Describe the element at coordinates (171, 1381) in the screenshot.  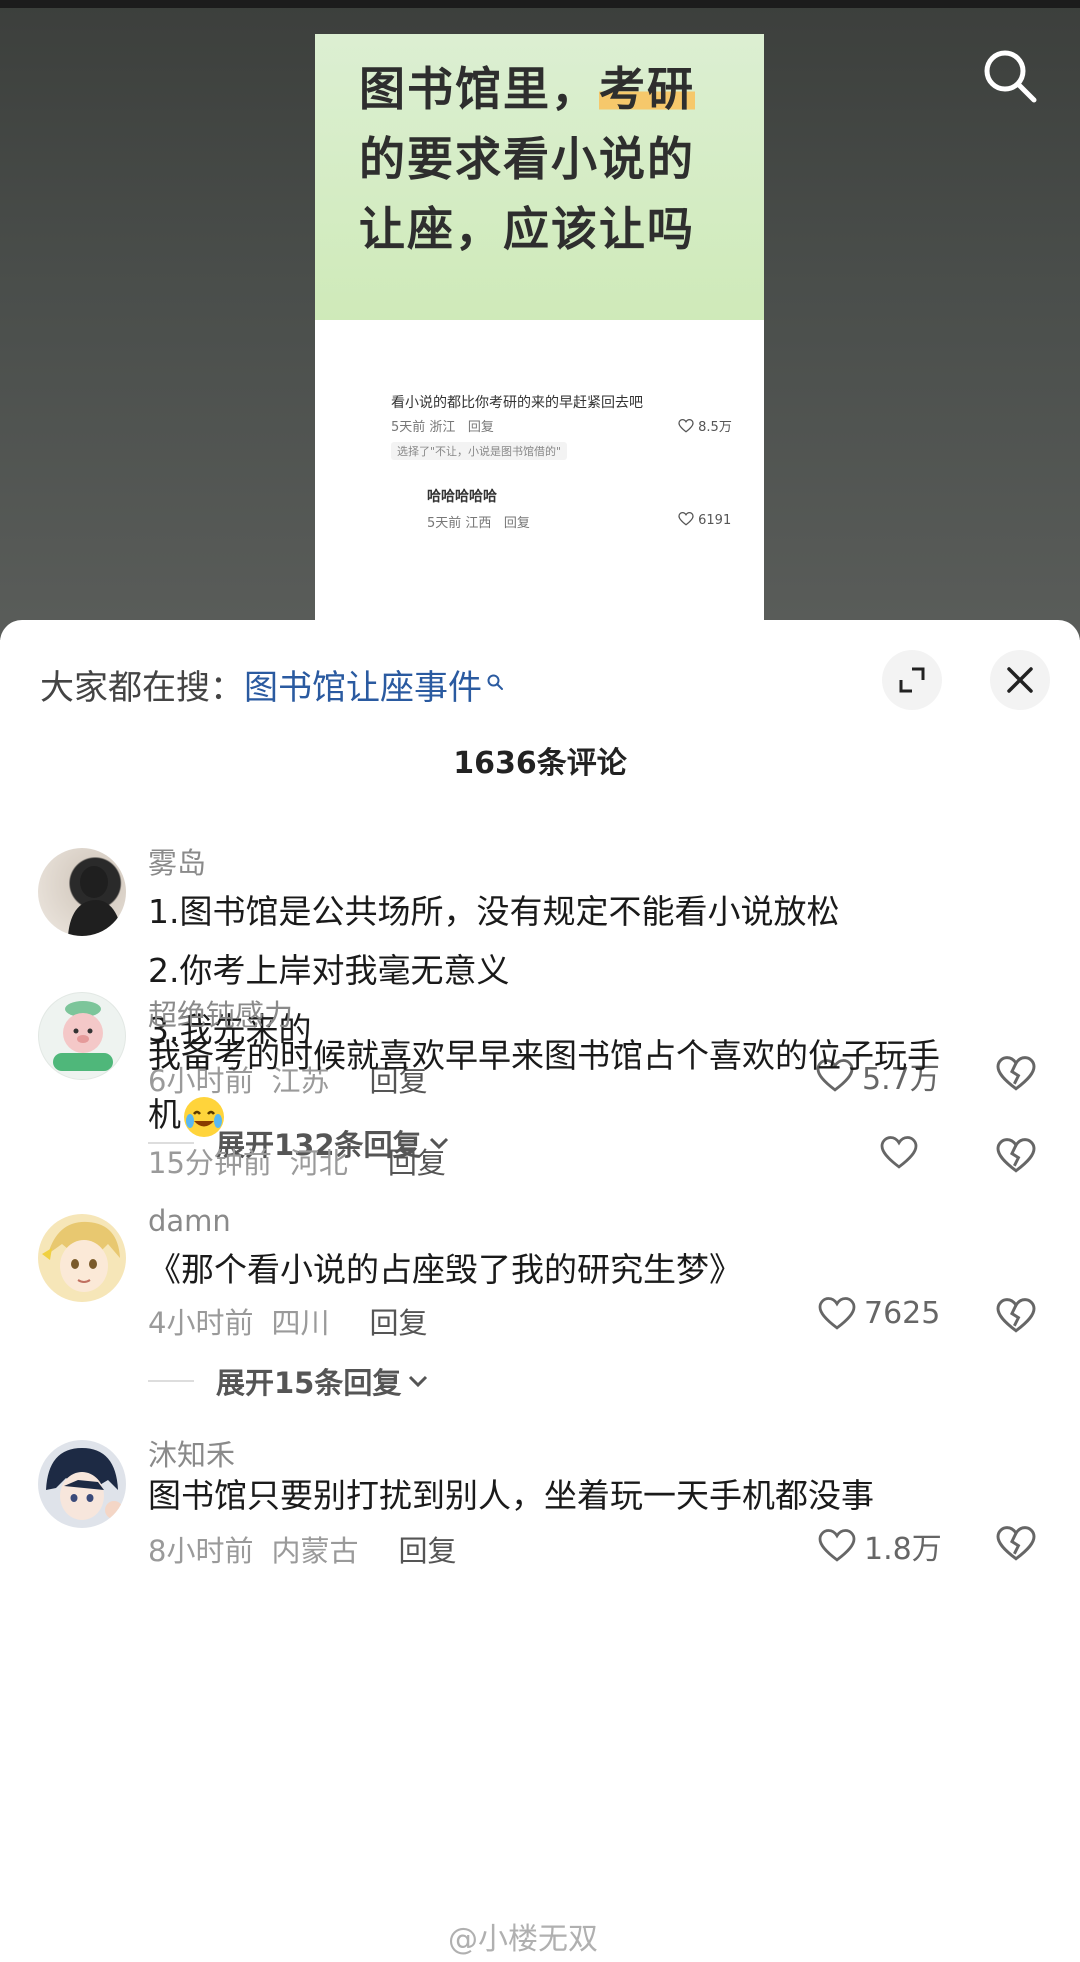
I see `divider` at that location.